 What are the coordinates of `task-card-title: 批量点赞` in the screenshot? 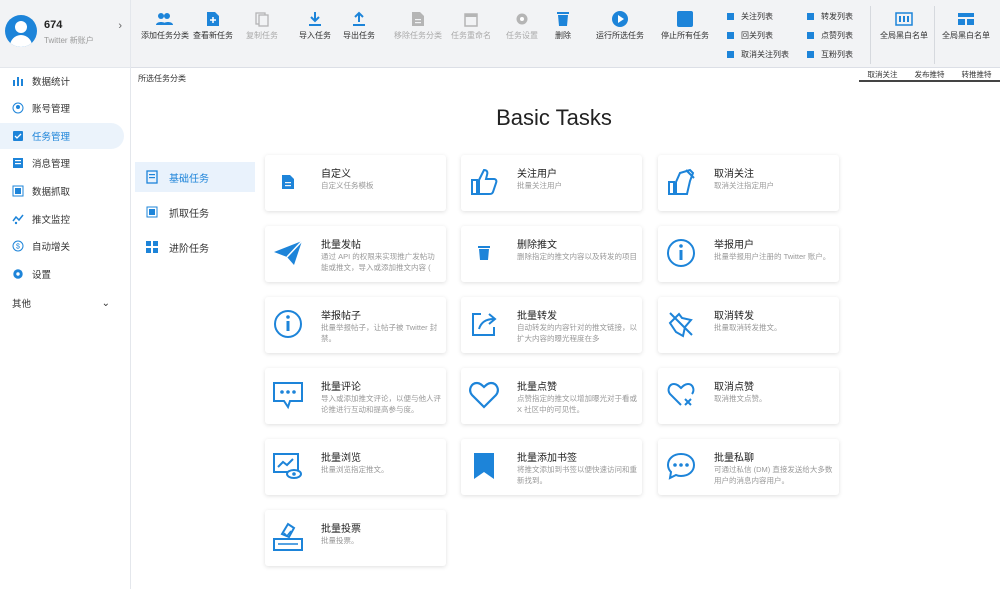 It's located at (537, 387).